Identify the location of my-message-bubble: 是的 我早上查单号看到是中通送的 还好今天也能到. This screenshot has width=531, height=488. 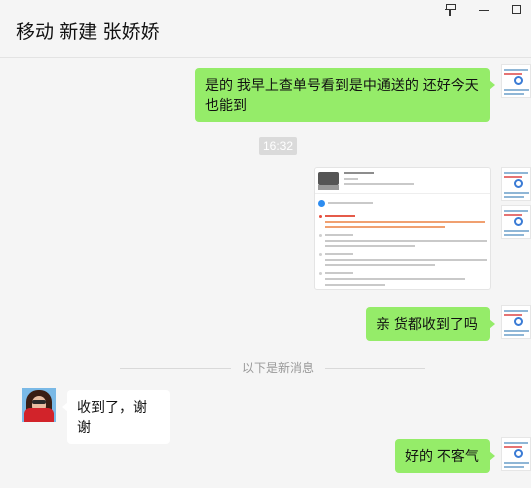
(345, 95).